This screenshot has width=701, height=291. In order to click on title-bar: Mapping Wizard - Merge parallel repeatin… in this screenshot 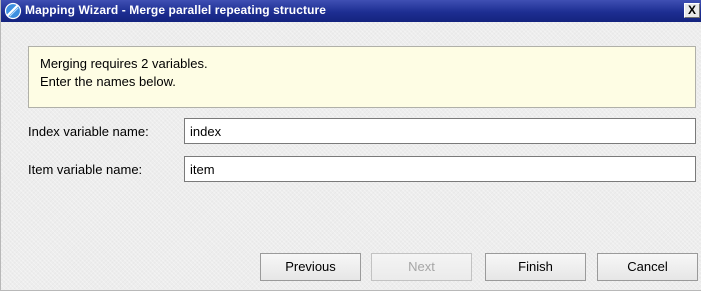, I will do `click(351, 11)`.